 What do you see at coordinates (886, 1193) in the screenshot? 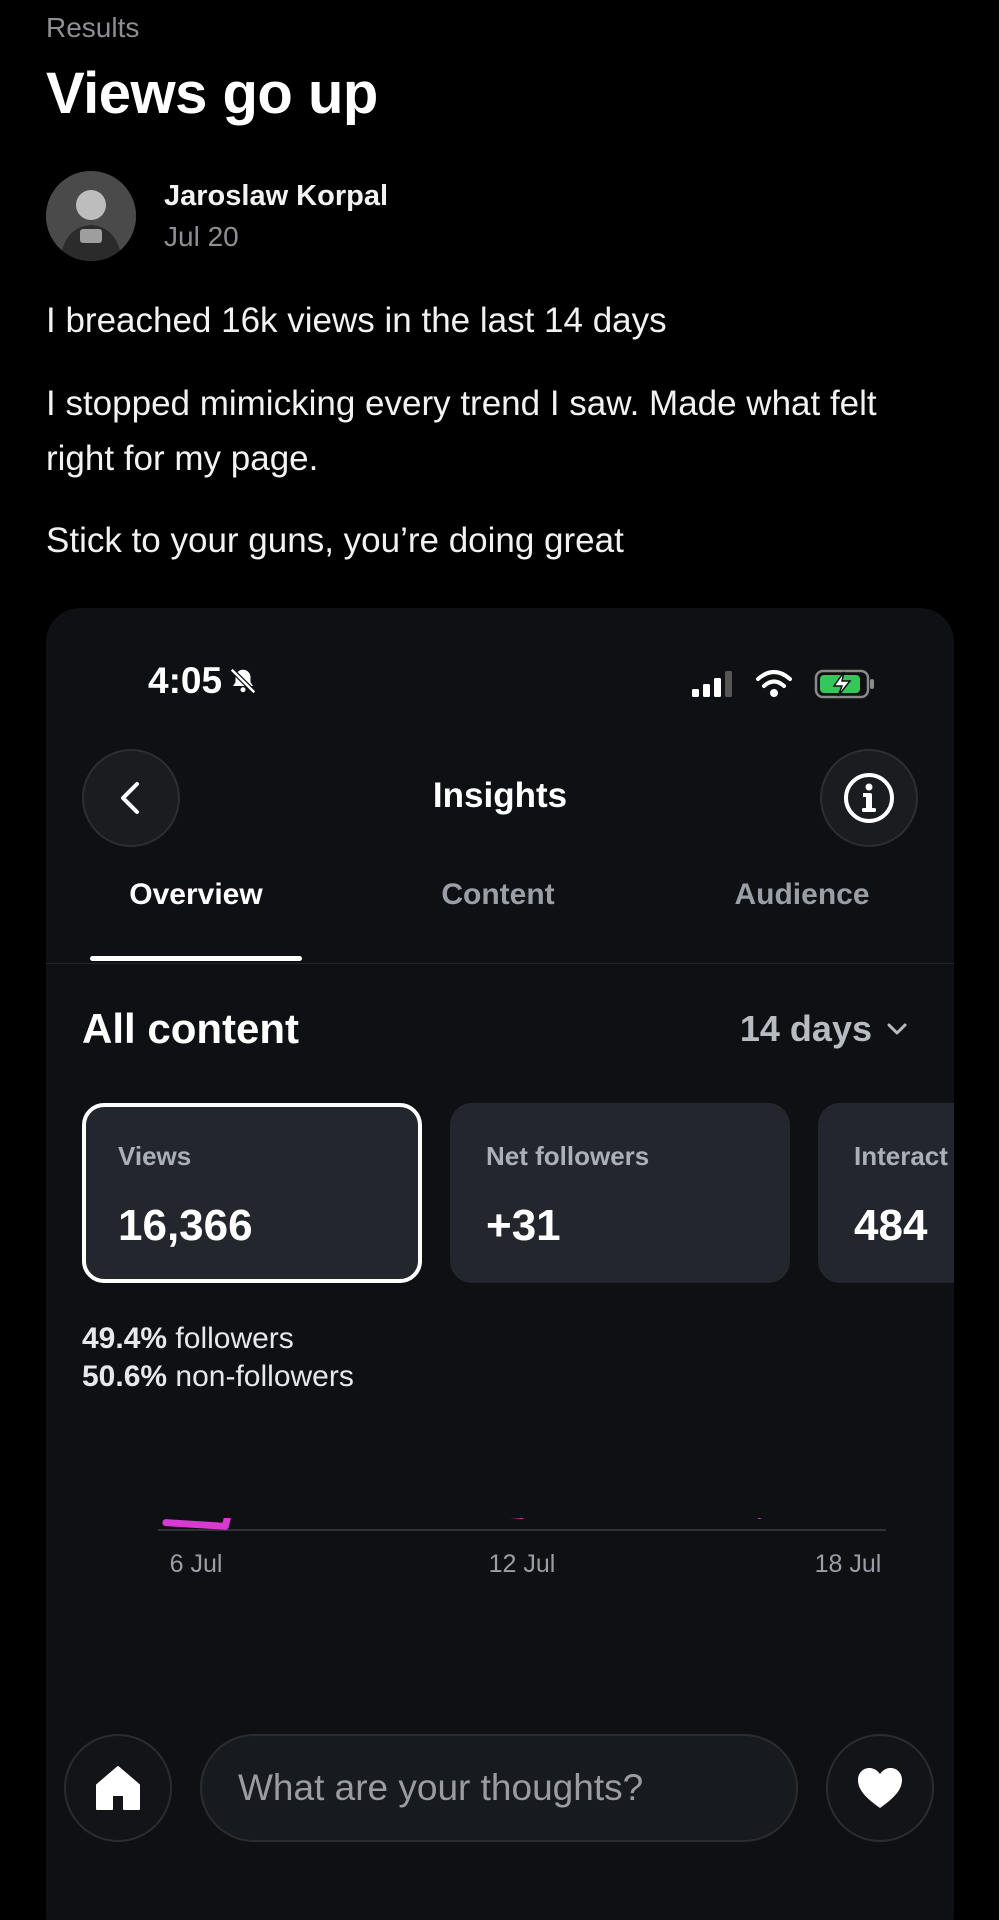
I see `metric-card-interactions: Interact 484` at bounding box center [886, 1193].